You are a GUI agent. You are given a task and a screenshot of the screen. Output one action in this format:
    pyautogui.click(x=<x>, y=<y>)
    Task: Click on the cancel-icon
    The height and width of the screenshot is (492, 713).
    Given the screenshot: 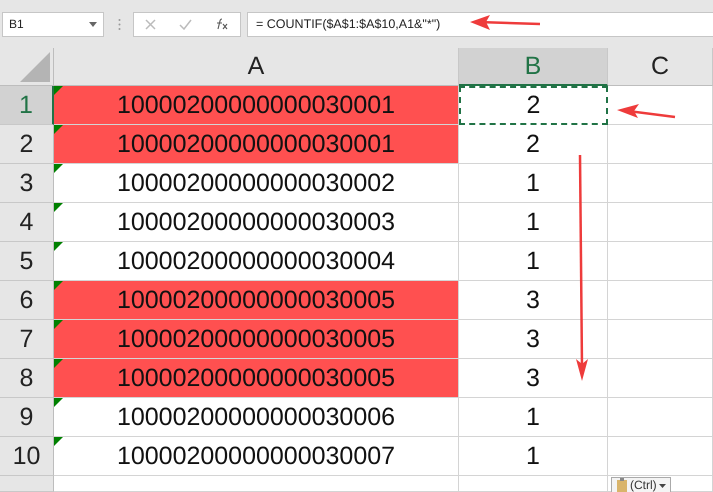 What is the action you would take?
    pyautogui.click(x=150, y=24)
    